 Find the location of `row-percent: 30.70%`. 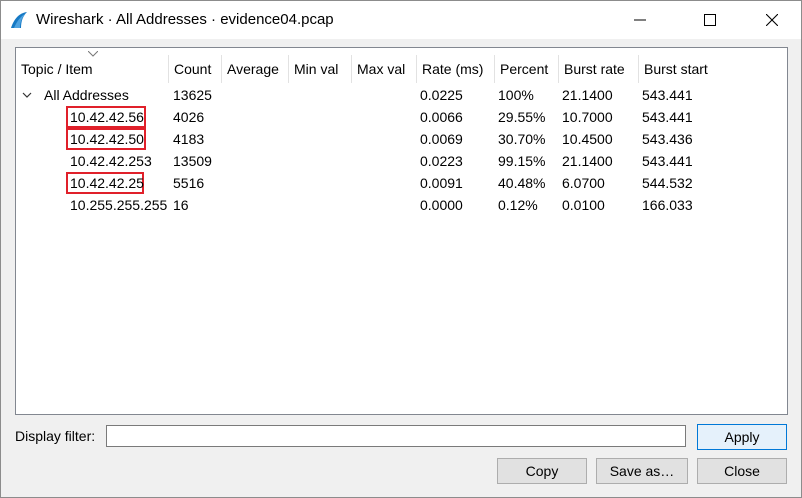

row-percent: 30.70% is located at coordinates (522, 139).